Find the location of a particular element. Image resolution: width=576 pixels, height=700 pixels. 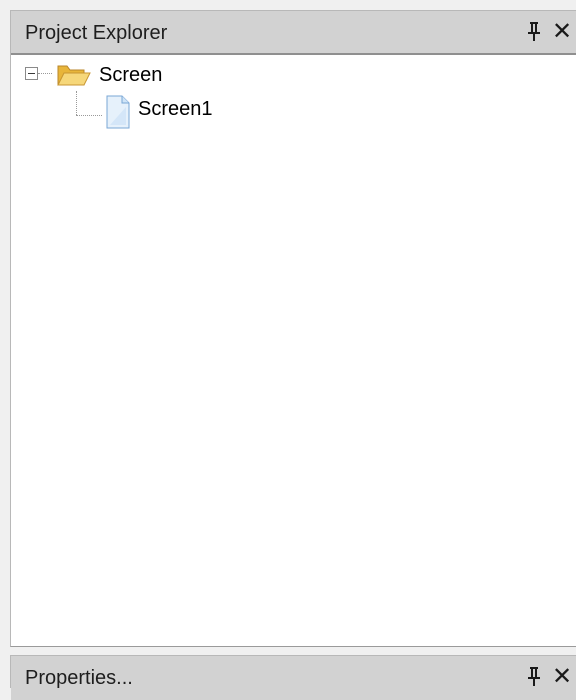

tree-node-label: Screen1 is located at coordinates (175, 109).